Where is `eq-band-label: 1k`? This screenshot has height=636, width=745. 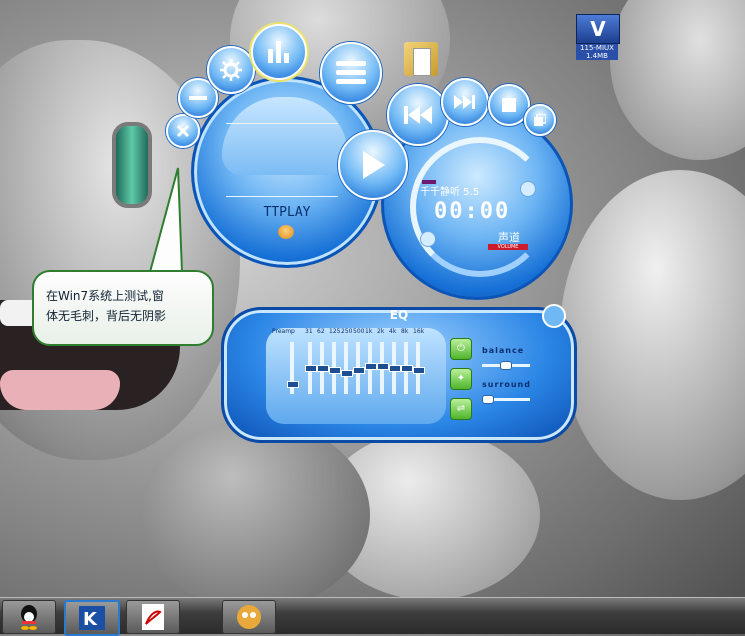 eq-band-label: 1k is located at coordinates (369, 331).